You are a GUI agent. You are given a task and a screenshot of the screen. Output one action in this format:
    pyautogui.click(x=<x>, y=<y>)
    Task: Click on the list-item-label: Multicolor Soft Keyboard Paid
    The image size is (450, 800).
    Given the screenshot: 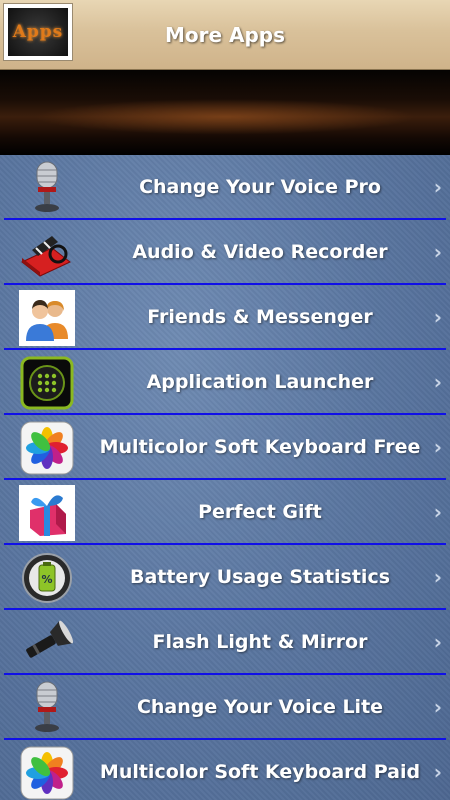 What is the action you would take?
    pyautogui.click(x=260, y=771)
    